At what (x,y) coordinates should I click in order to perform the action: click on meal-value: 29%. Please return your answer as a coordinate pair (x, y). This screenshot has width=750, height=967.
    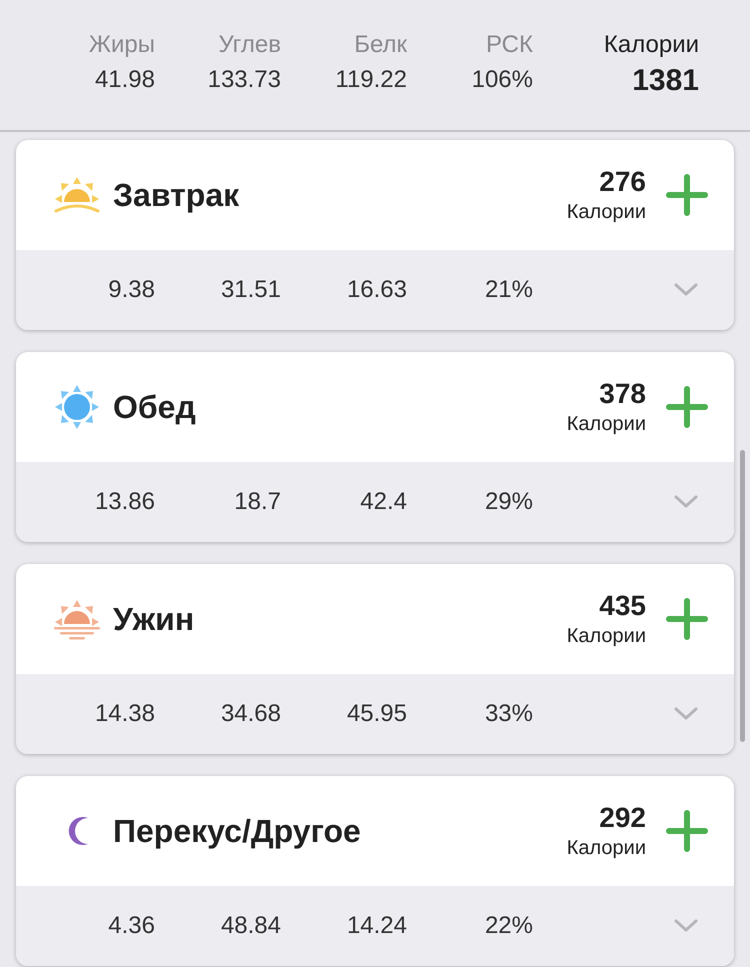
    Looking at the image, I should click on (508, 502).